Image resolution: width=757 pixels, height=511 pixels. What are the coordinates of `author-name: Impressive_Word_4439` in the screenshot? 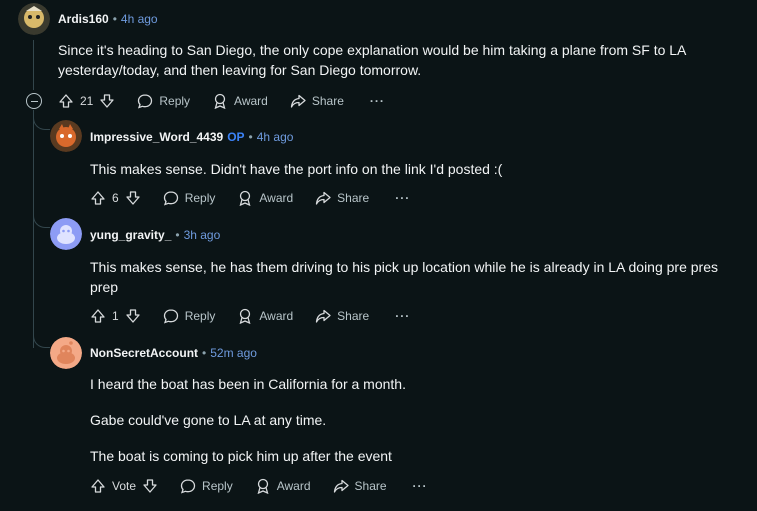 It's located at (156, 137).